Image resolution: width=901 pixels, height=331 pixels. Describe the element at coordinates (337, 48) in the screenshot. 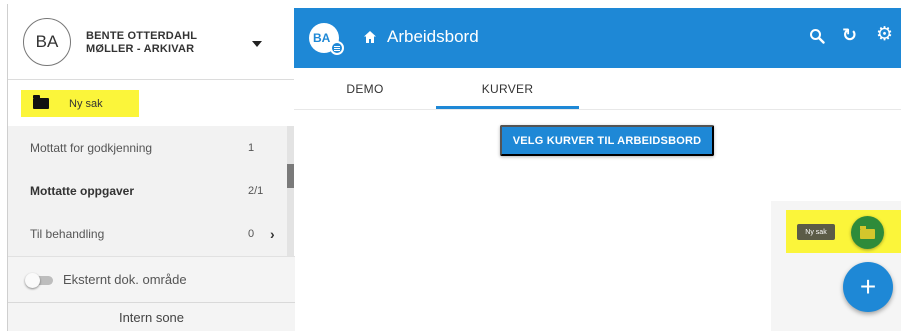

I see `list-badge-icon` at that location.